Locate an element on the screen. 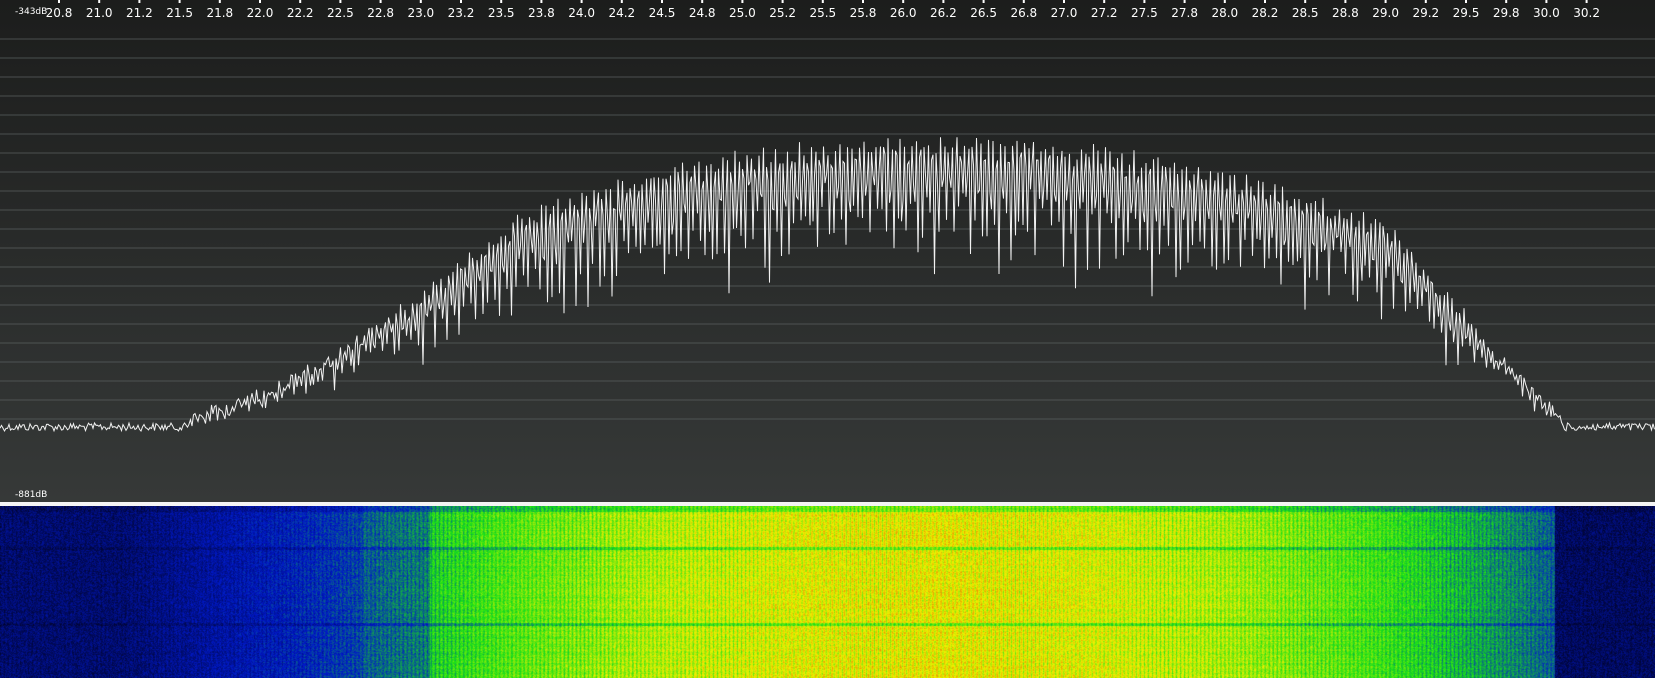 Image resolution: width=1655 pixels, height=678 pixels. frequency-tick-label: 26.2 is located at coordinates (943, 13).